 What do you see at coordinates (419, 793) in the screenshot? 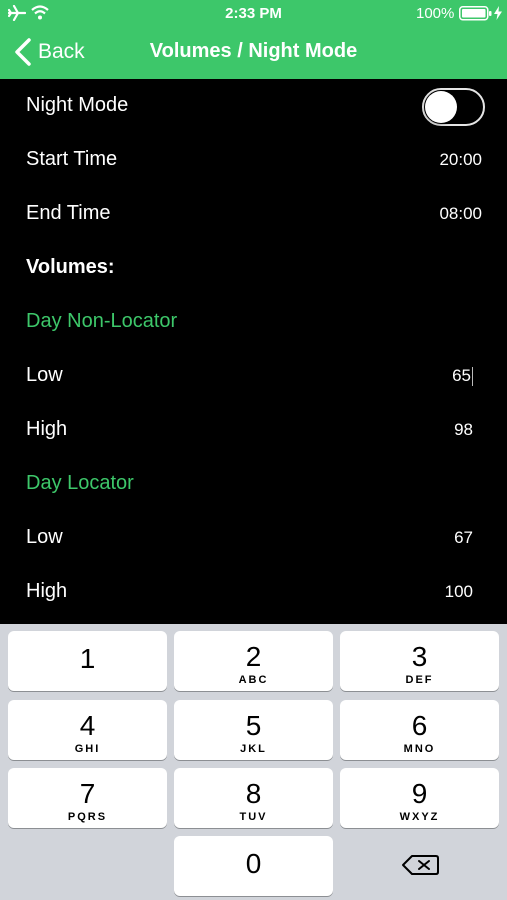
I see `key-number: 9` at bounding box center [419, 793].